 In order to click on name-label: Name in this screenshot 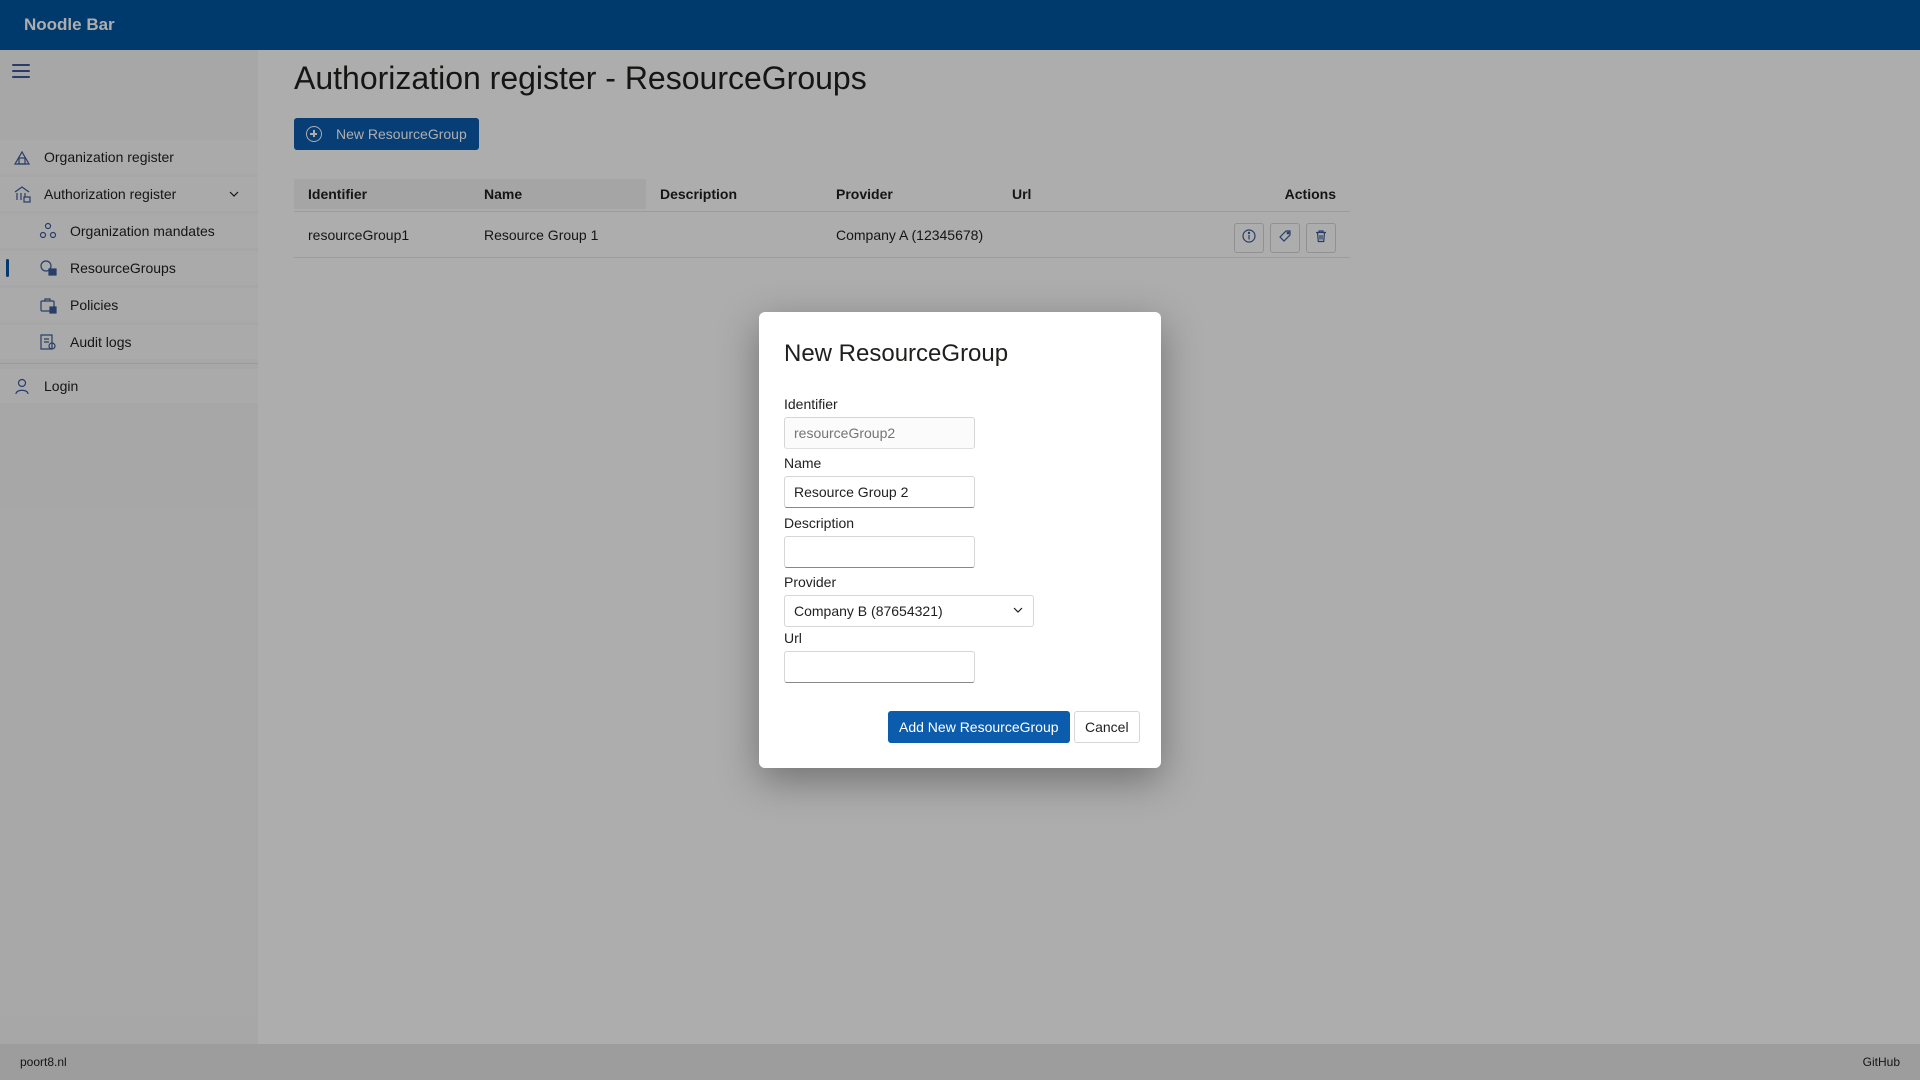, I will do `click(803, 463)`.